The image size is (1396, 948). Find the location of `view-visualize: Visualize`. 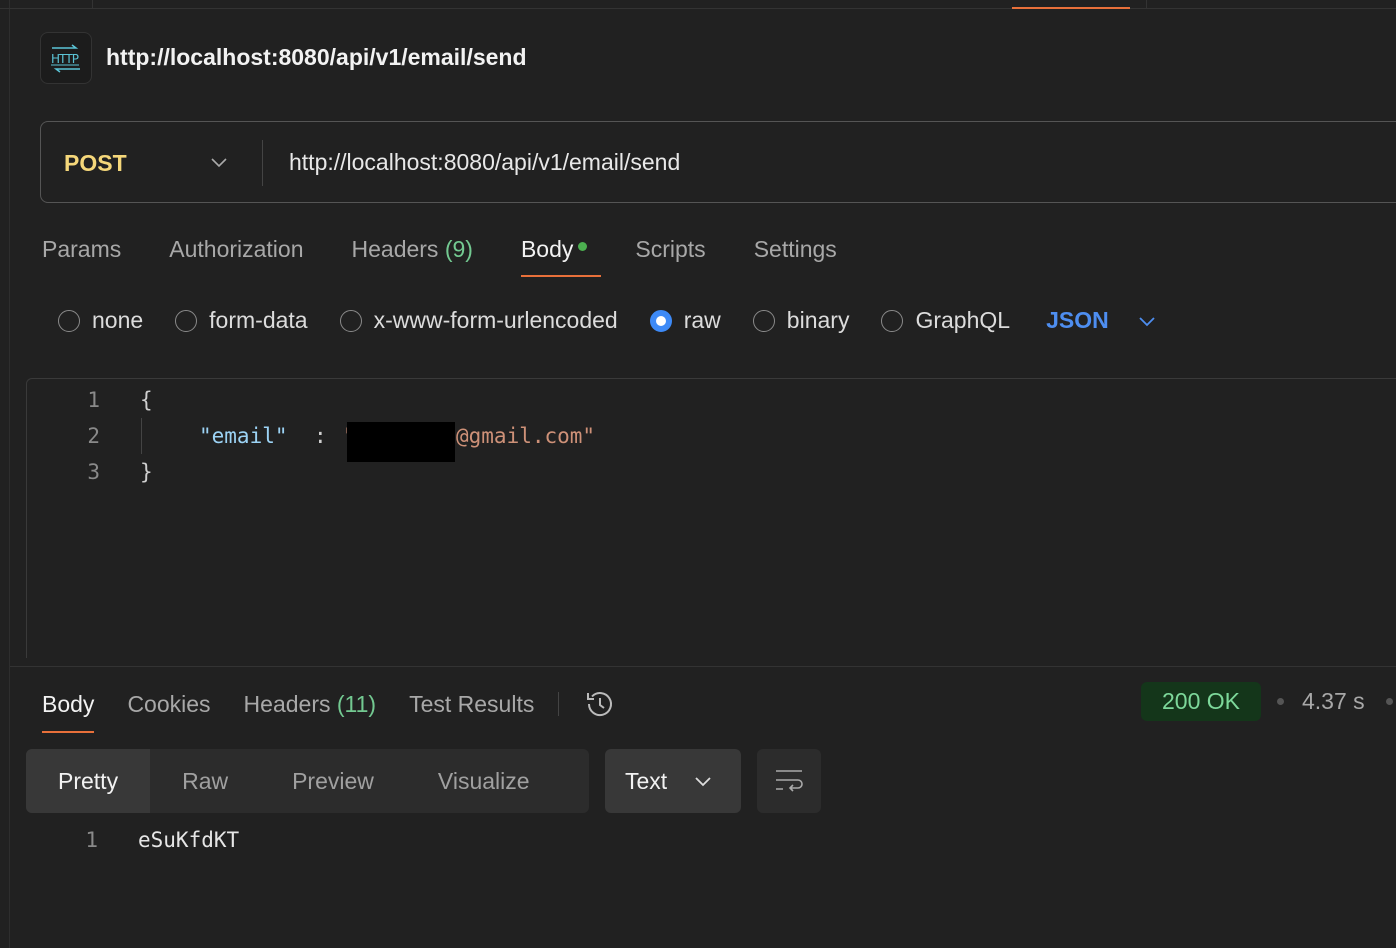

view-visualize: Visualize is located at coordinates (484, 781).